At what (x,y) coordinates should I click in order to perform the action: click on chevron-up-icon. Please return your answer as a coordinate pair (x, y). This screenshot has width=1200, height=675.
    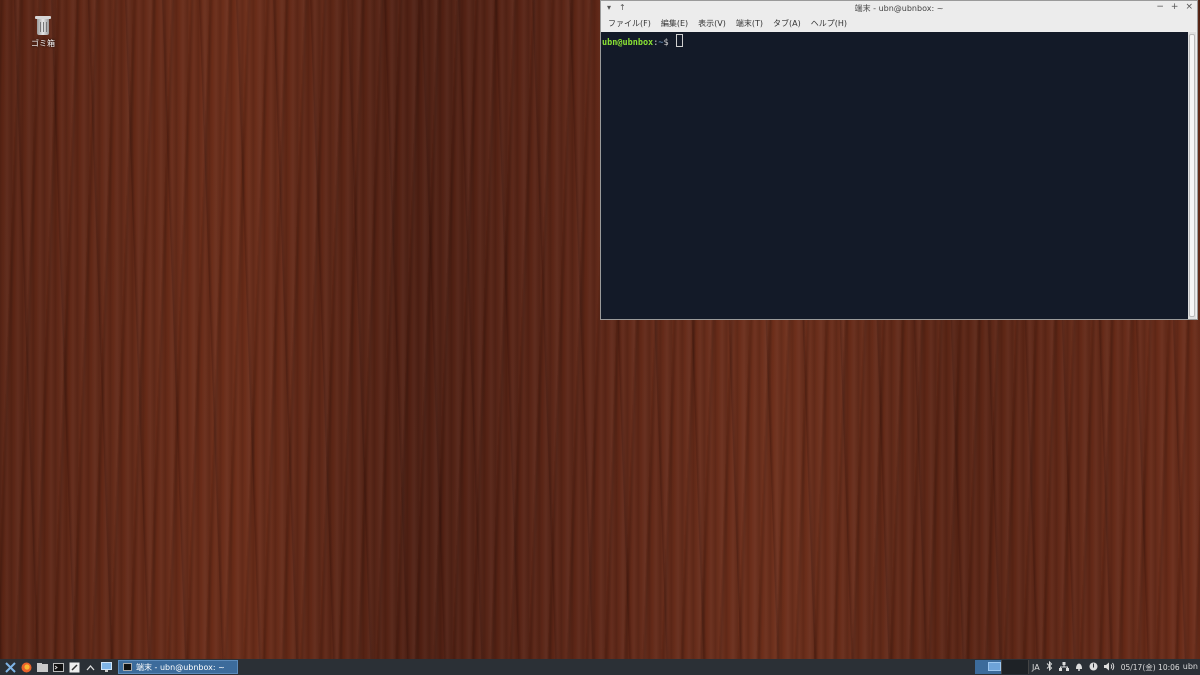
    Looking at the image, I should click on (90, 667).